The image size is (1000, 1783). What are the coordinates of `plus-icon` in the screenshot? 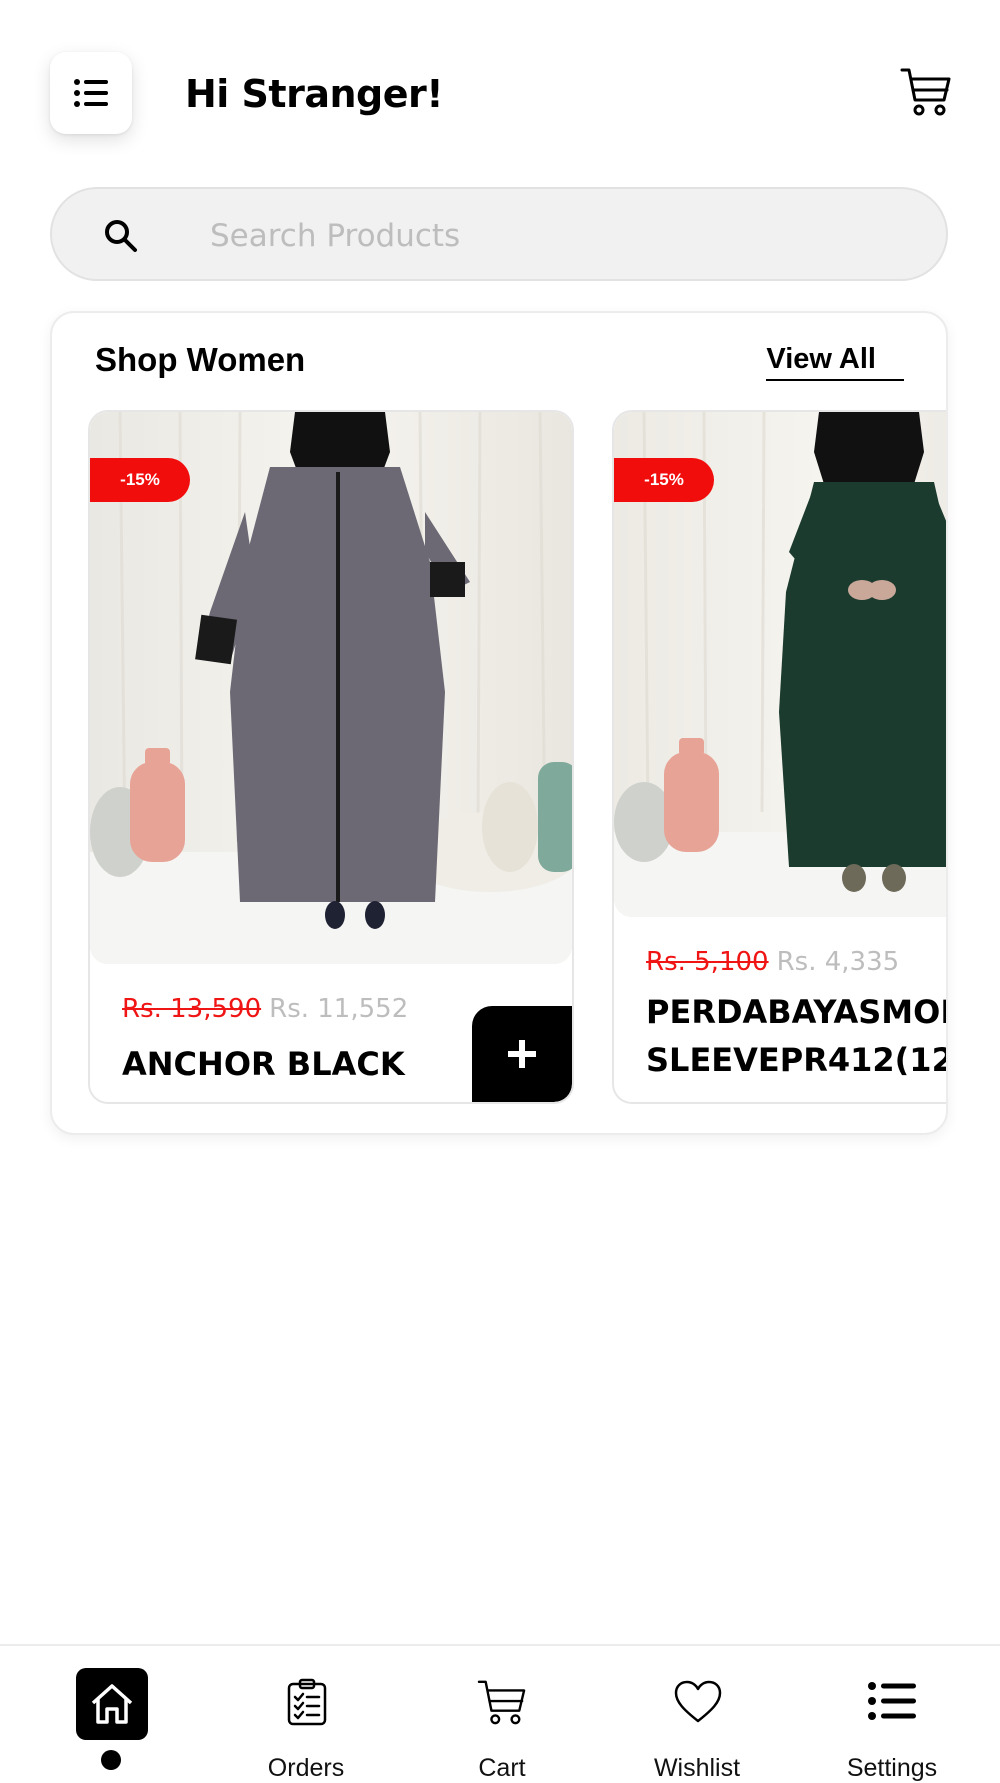 It's located at (522, 1054).